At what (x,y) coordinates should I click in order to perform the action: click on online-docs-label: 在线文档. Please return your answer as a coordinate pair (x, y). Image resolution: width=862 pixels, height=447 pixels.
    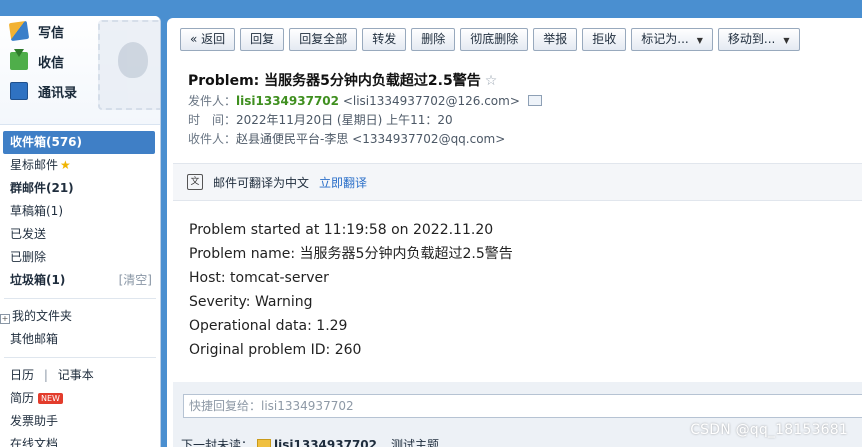
    Looking at the image, I should click on (34, 442).